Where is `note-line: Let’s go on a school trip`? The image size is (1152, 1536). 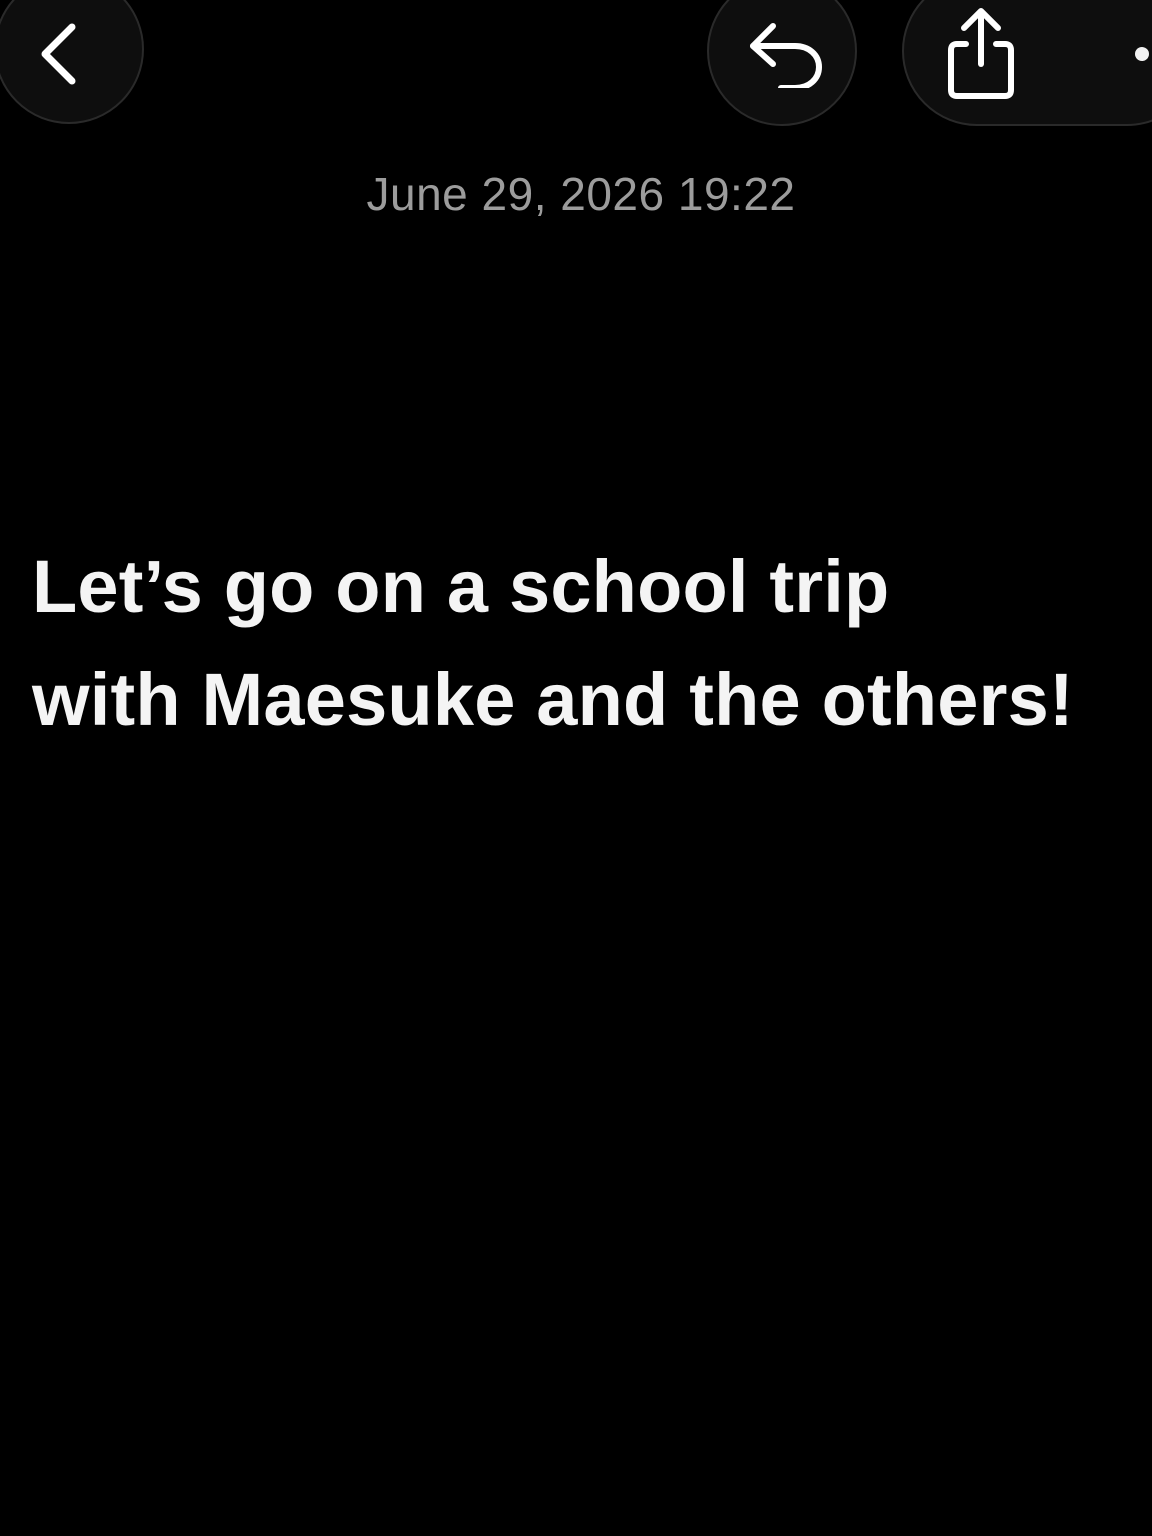 note-line: Let’s go on a school trip is located at coordinates (461, 586).